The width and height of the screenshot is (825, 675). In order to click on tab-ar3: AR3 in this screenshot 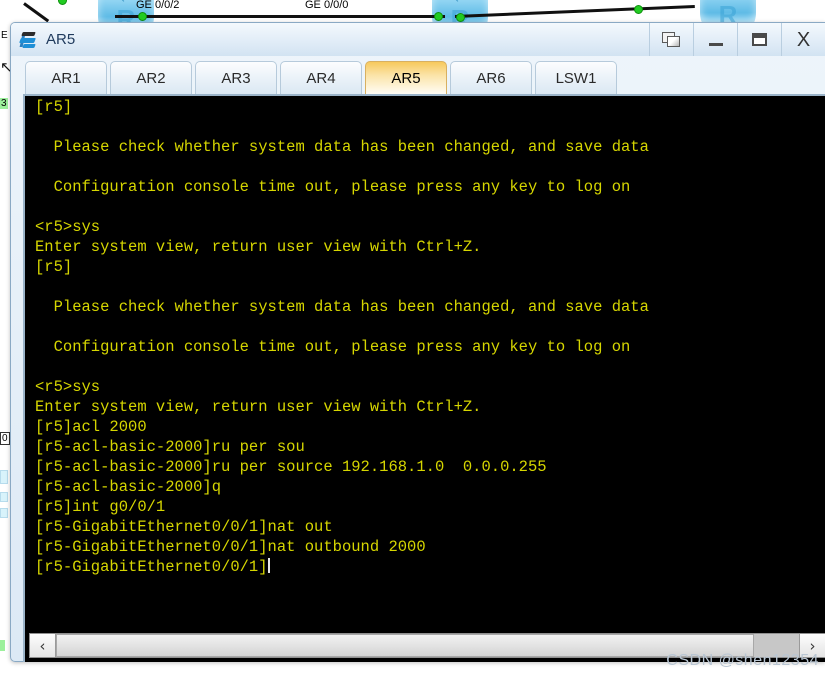, I will do `click(236, 77)`.